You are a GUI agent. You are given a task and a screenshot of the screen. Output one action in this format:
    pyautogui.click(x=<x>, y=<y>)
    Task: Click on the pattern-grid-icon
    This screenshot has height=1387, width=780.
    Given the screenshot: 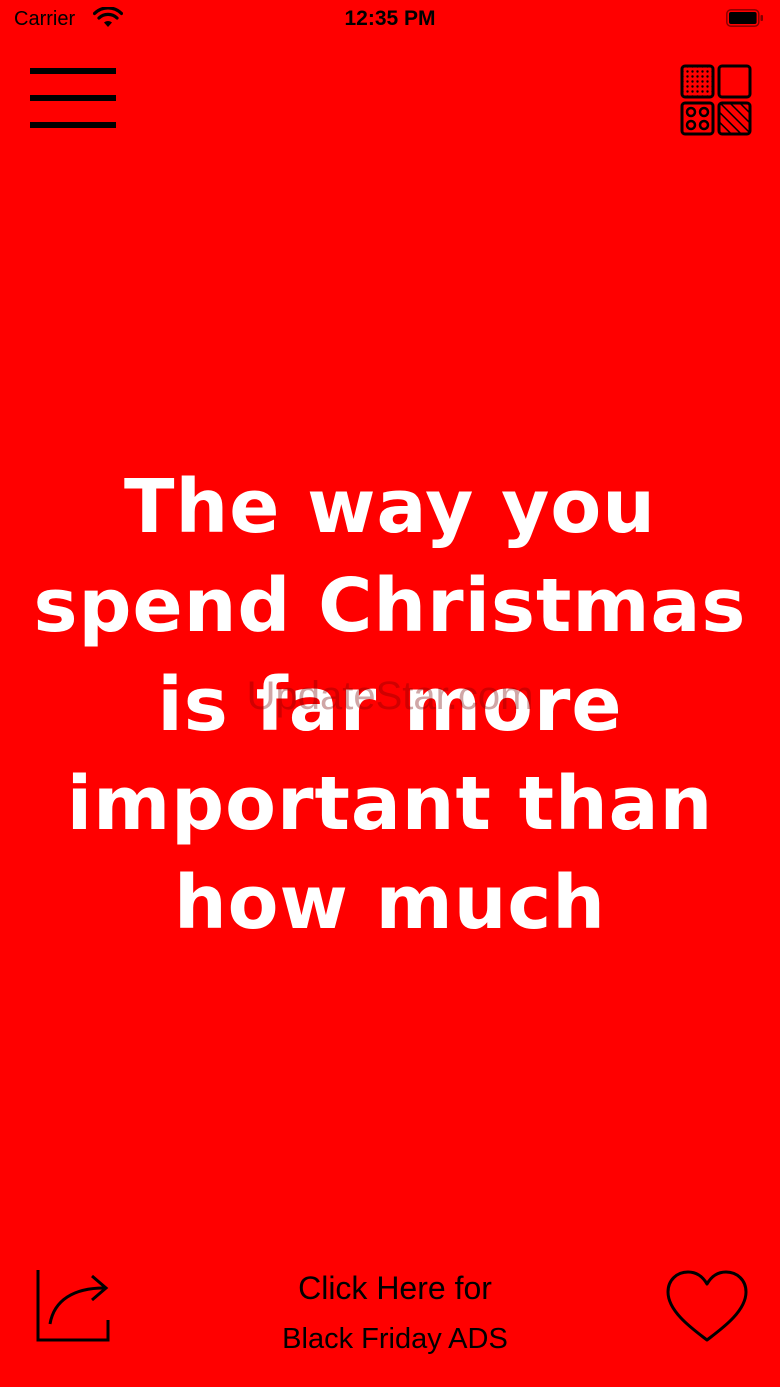 What is the action you would take?
    pyautogui.click(x=716, y=100)
    